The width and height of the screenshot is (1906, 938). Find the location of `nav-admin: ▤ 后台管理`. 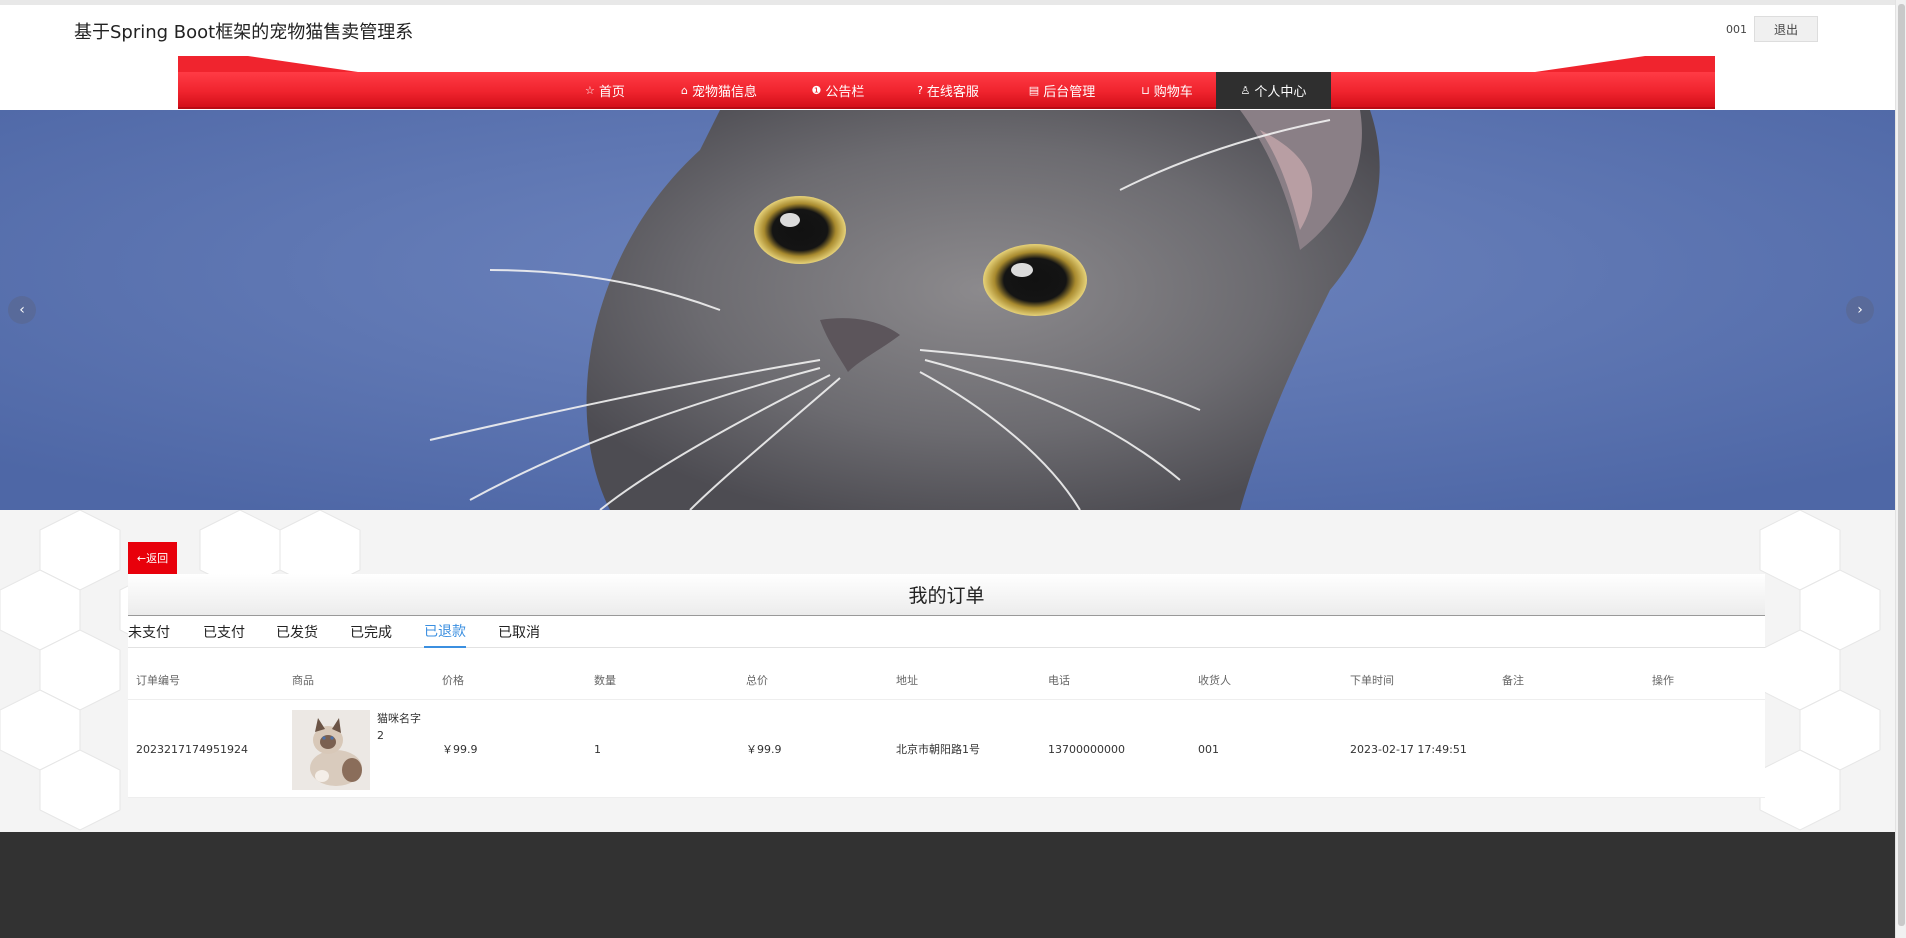

nav-admin: ▤ 后台管理 is located at coordinates (1062, 90).